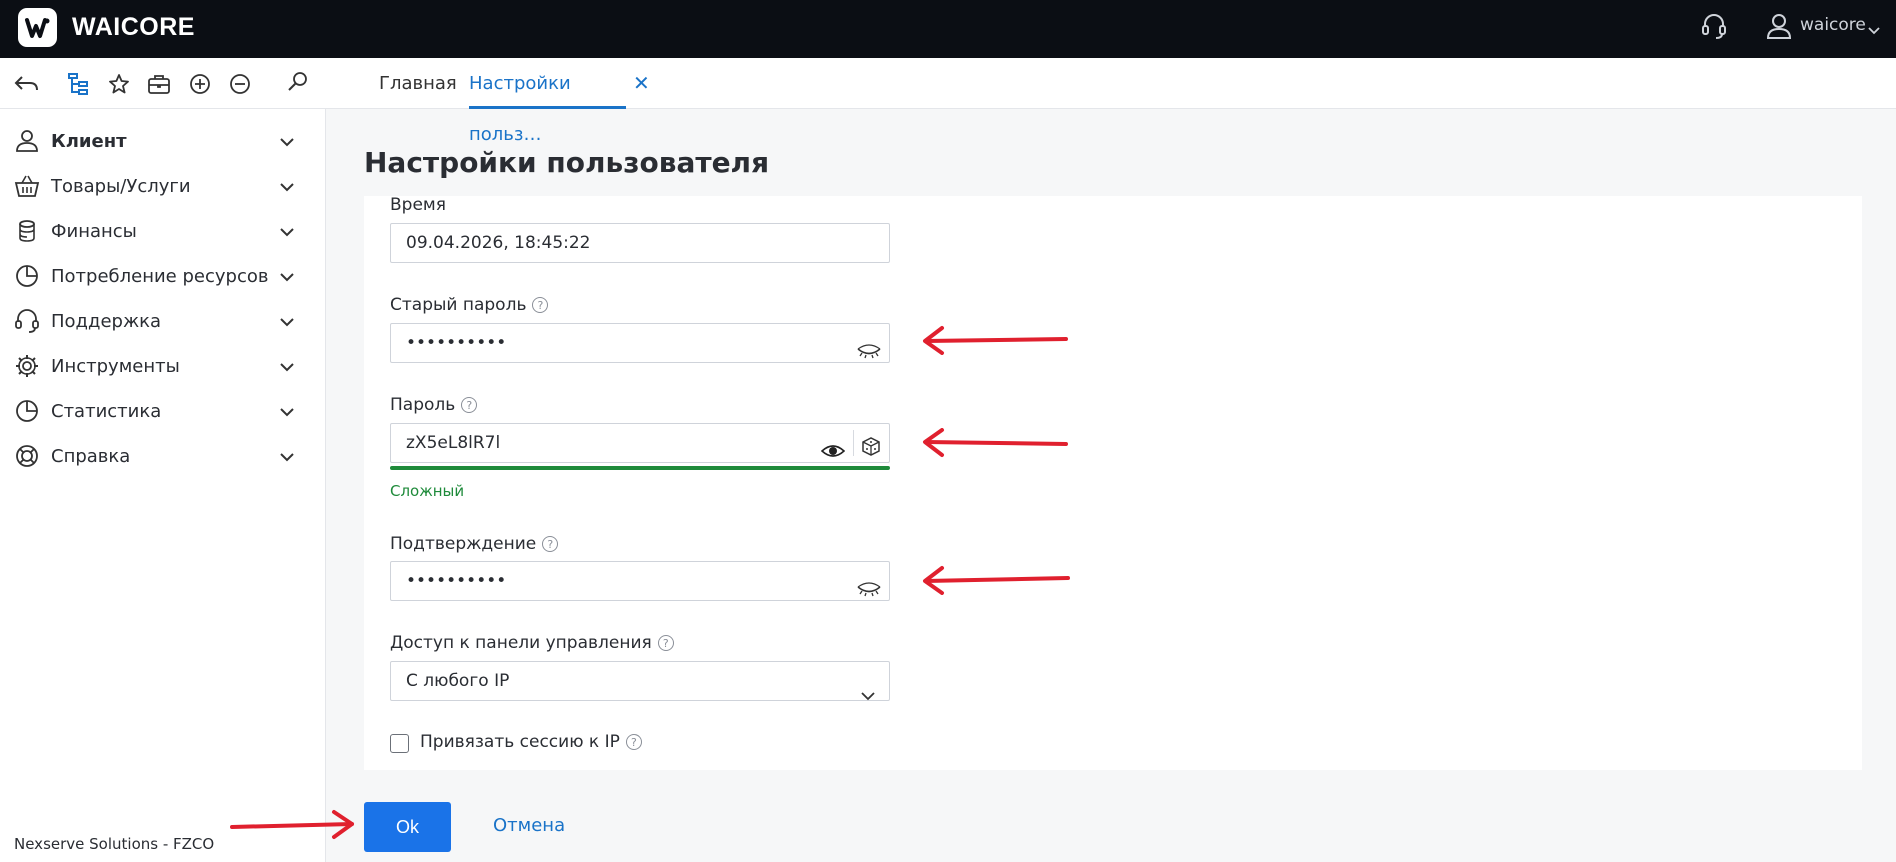  I want to click on sidebar-item-resources: Потребление ресурсов, so click(163, 276).